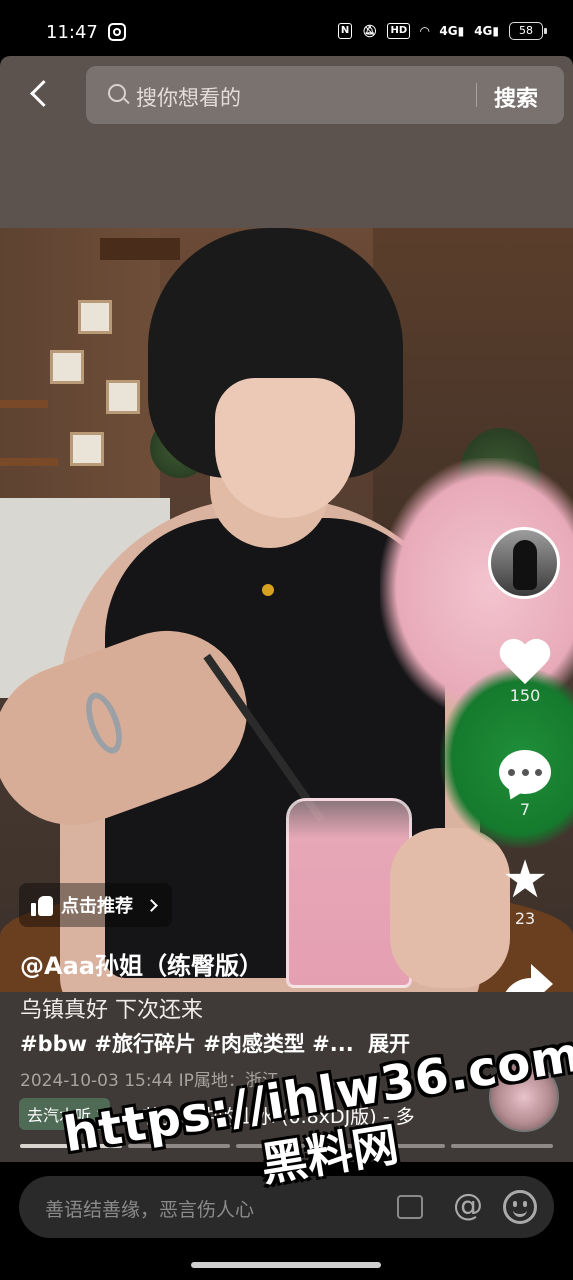  I want to click on recommend-label: 点击推荐, so click(97, 906).